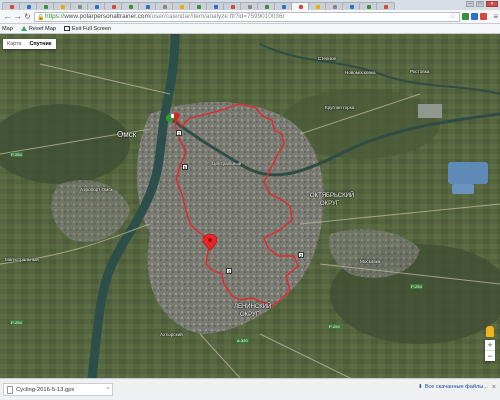 The image size is (500, 400). What do you see at coordinates (127, 134) in the screenshot?
I see `city-label: Омск` at bounding box center [127, 134].